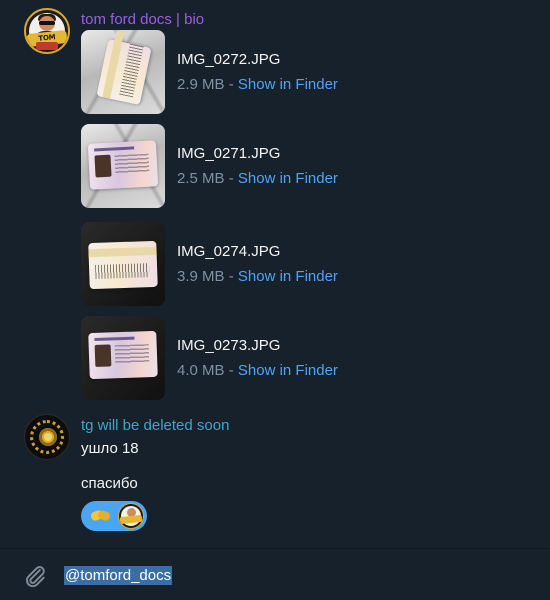  Describe the element at coordinates (114, 516) in the screenshot. I see `reaction-chip` at that location.